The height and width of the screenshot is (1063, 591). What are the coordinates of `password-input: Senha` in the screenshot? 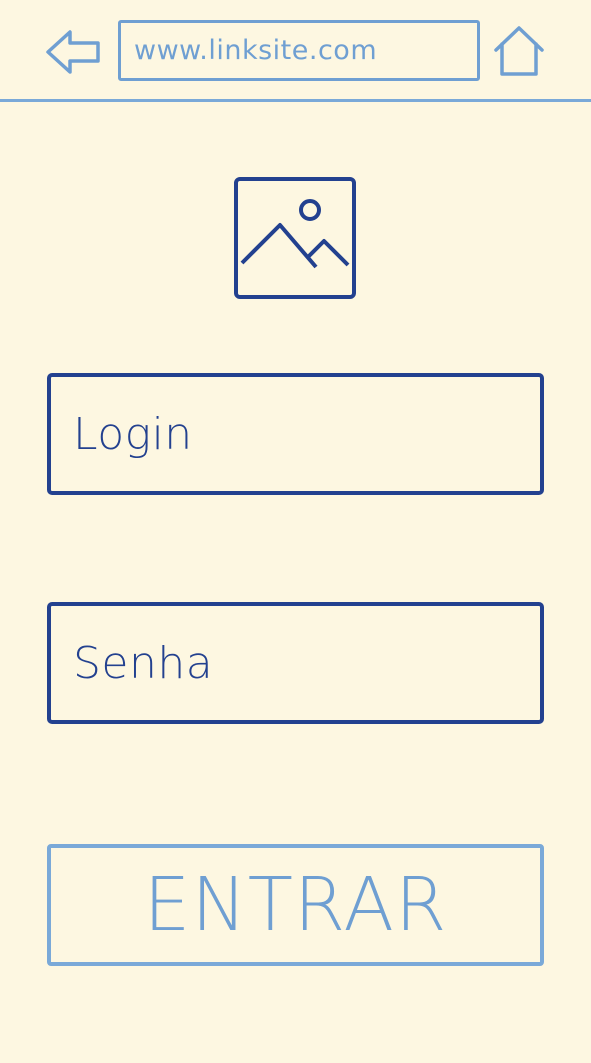 It's located at (295, 663).